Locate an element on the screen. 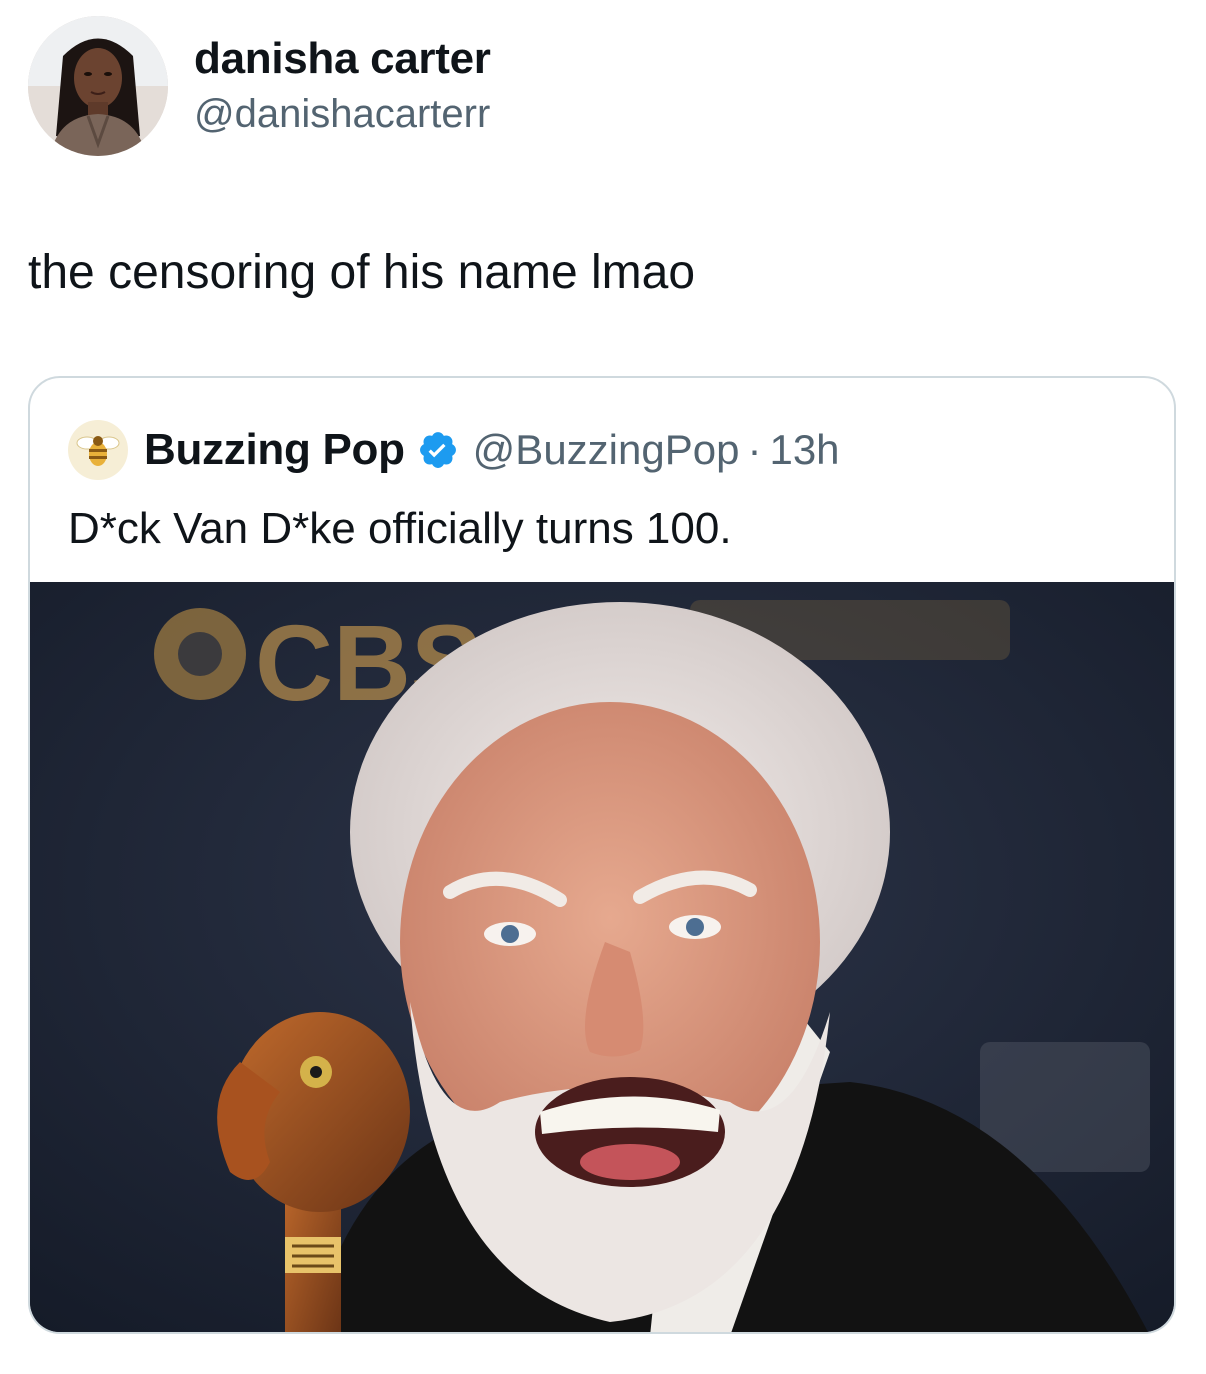  quoted-post-header: Buzzing Pop @BuzzingPop · 13h is located at coordinates (454, 450).